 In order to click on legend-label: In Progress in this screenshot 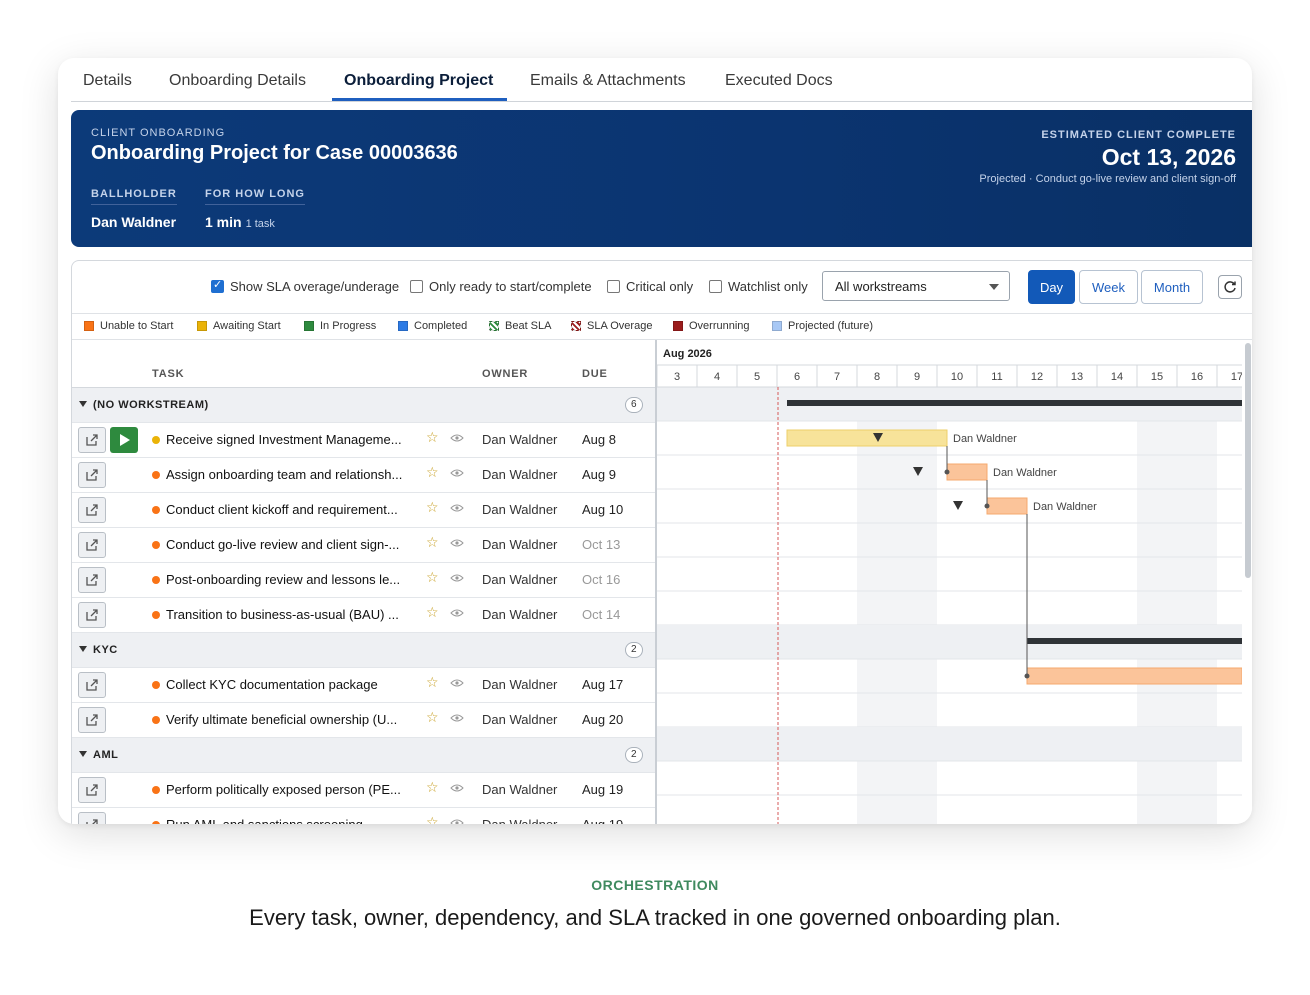, I will do `click(348, 326)`.